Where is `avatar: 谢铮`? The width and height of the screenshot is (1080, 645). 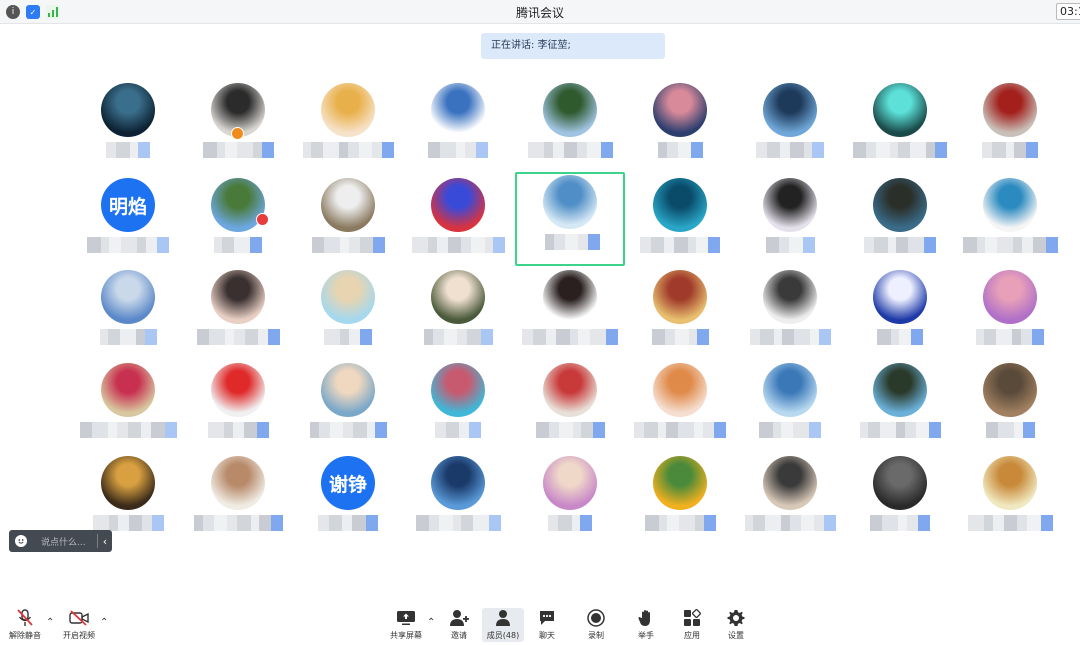
avatar: 谢铮 is located at coordinates (348, 483).